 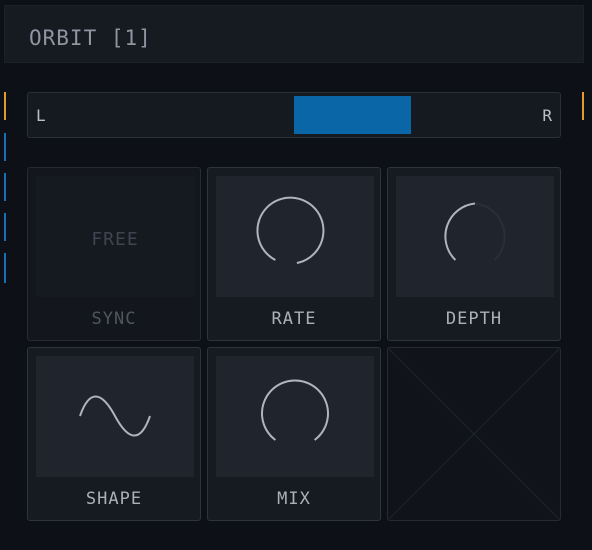 What do you see at coordinates (474, 319) in the screenshot?
I see `depth-label: DEPTH` at bounding box center [474, 319].